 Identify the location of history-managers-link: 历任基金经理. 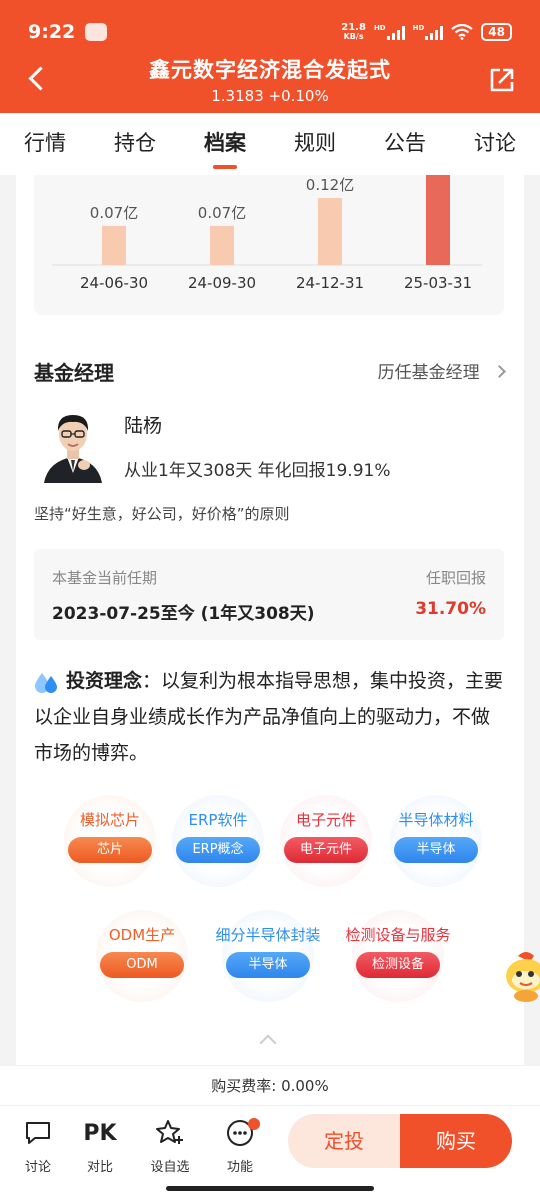
(442, 370).